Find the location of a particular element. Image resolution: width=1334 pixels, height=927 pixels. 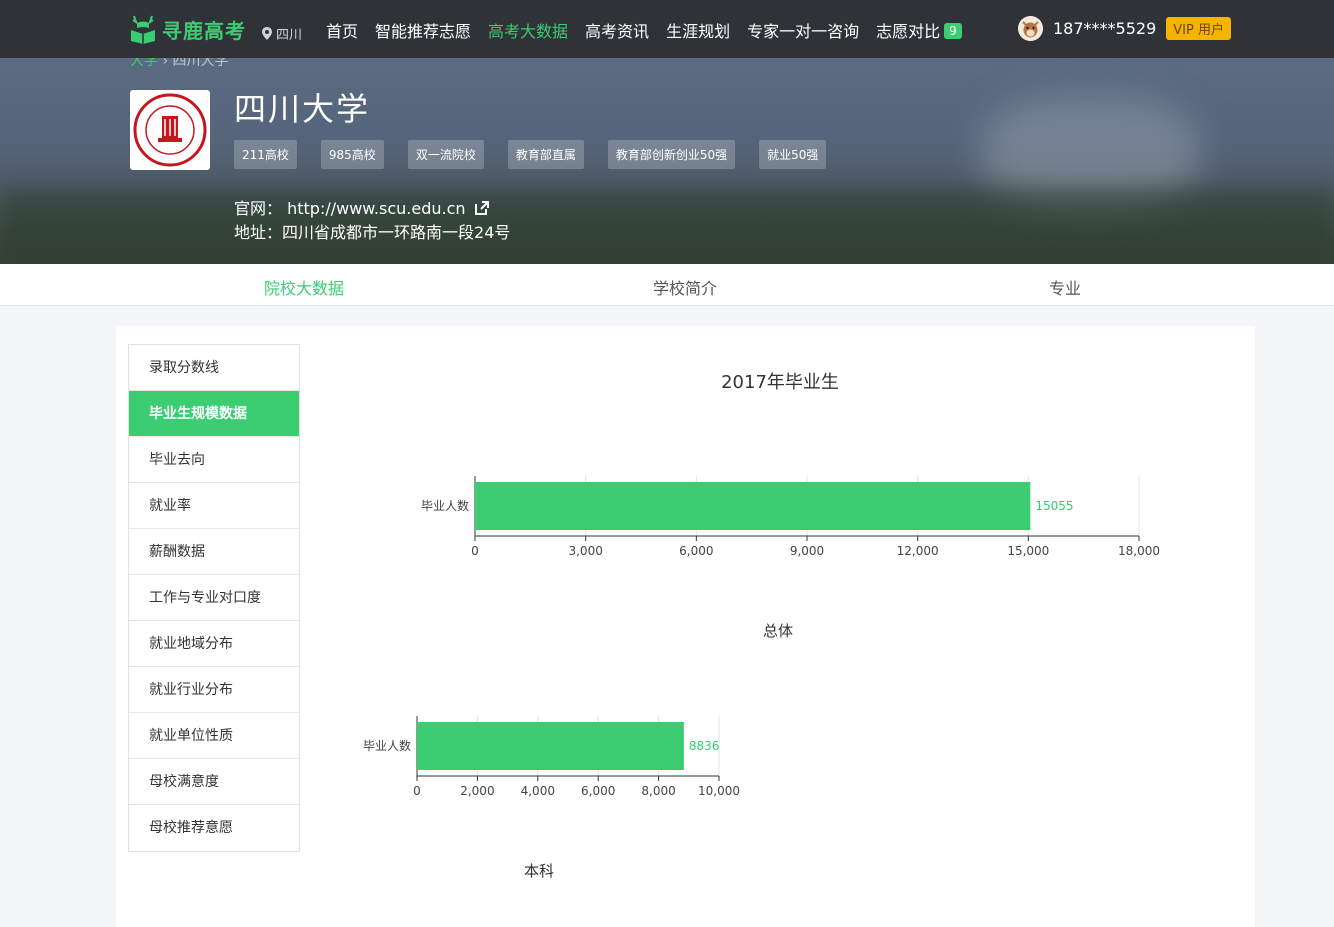

sidebar-item-recommendation: 母校推荐意愿 is located at coordinates (214, 828).